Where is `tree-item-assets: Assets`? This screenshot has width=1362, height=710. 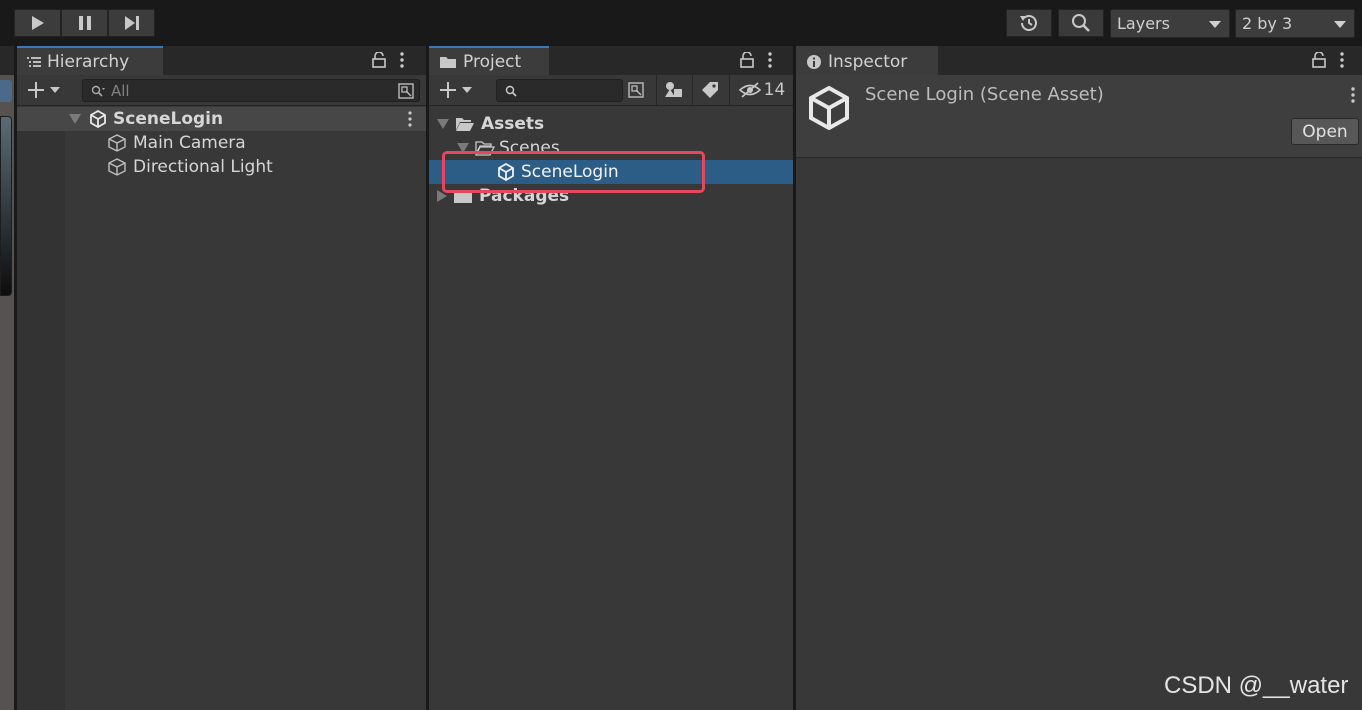
tree-item-assets: Assets is located at coordinates (490, 124).